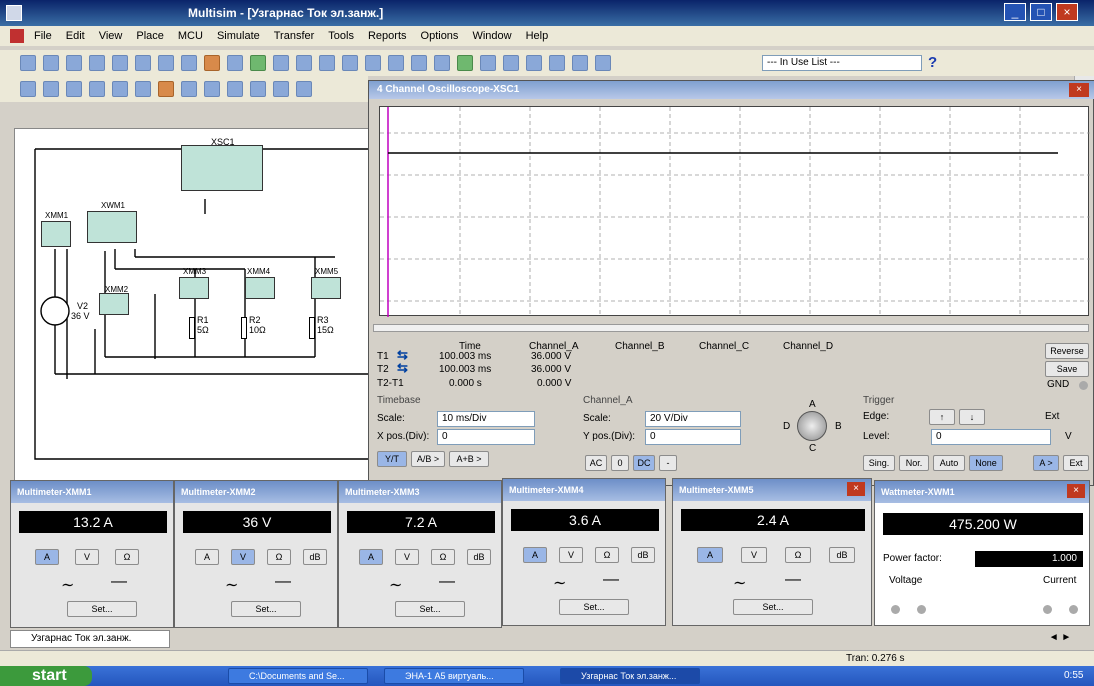 The height and width of the screenshot is (686, 1094). Describe the element at coordinates (620, 463) in the screenshot. I see `zero-coupling-button: 0` at that location.